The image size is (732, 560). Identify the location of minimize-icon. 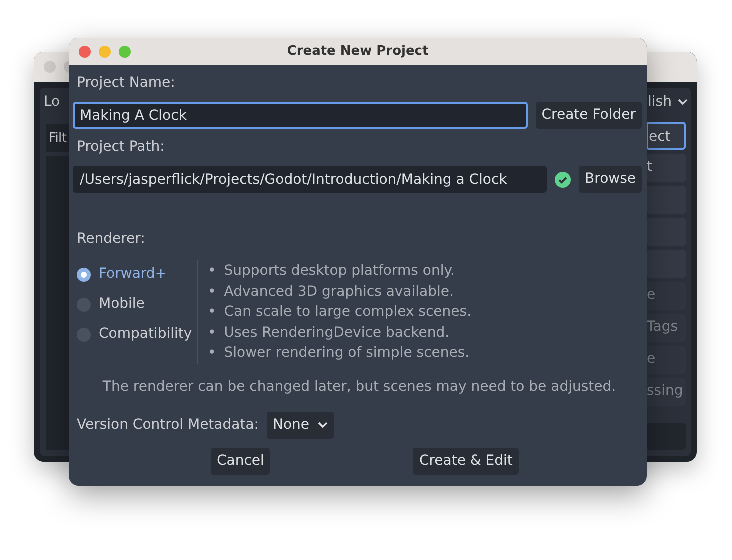
(105, 52).